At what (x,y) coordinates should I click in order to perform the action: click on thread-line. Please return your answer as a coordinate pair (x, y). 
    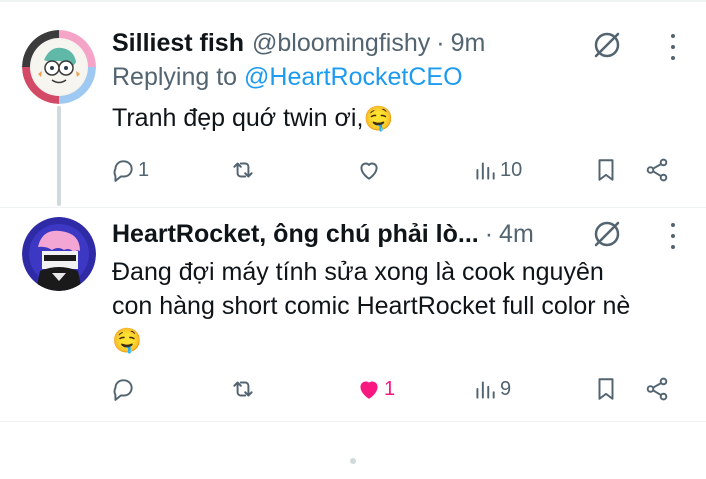
    Looking at the image, I should click on (59, 156).